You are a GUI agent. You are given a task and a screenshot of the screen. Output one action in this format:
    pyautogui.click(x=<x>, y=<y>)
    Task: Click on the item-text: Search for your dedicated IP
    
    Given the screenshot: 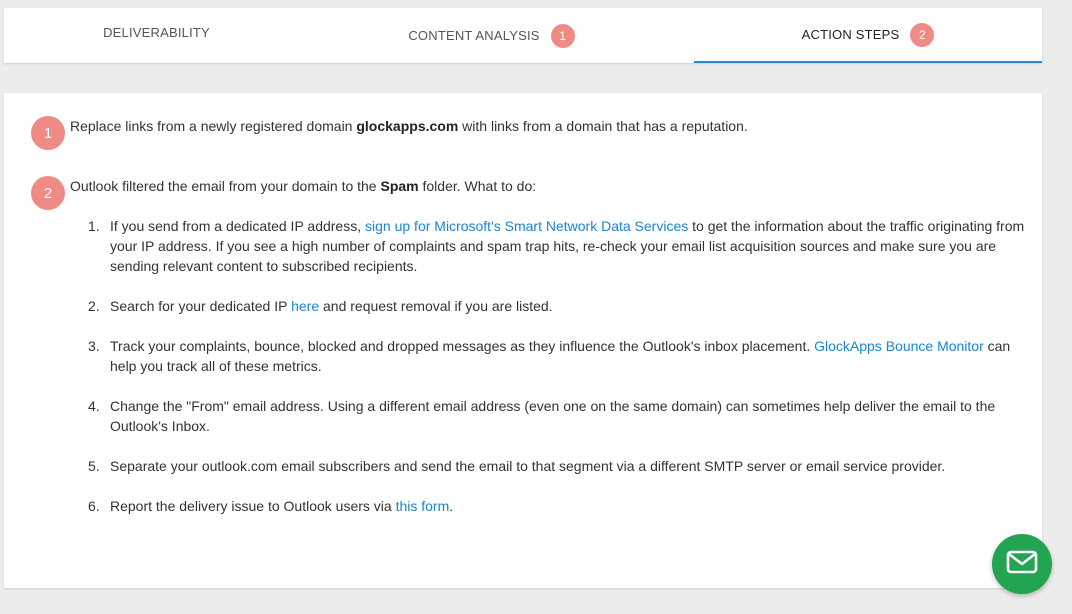 What is the action you would take?
    pyautogui.click(x=201, y=306)
    